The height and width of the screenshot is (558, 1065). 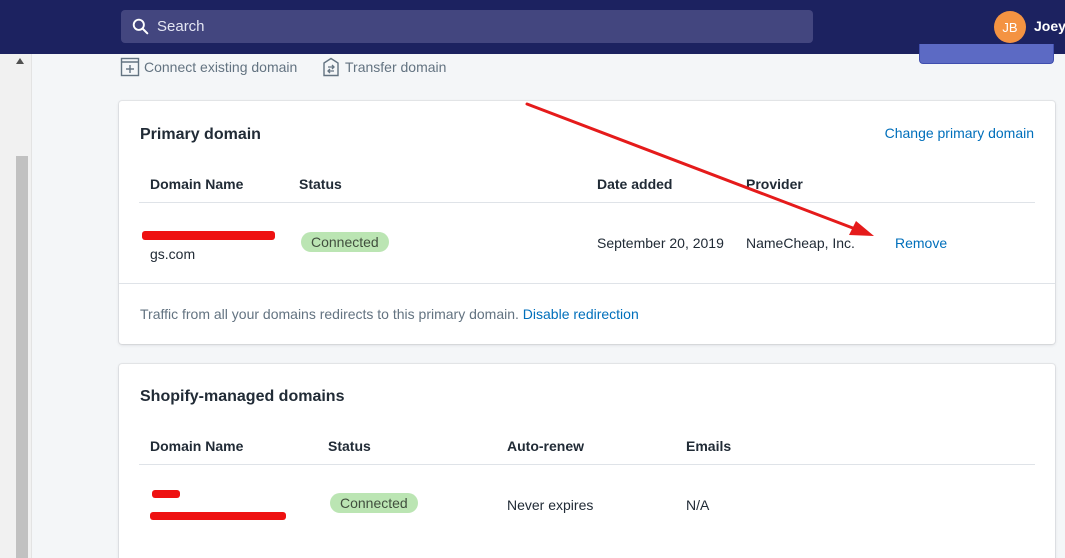 I want to click on remove-domain-link: Remove, so click(x=921, y=243).